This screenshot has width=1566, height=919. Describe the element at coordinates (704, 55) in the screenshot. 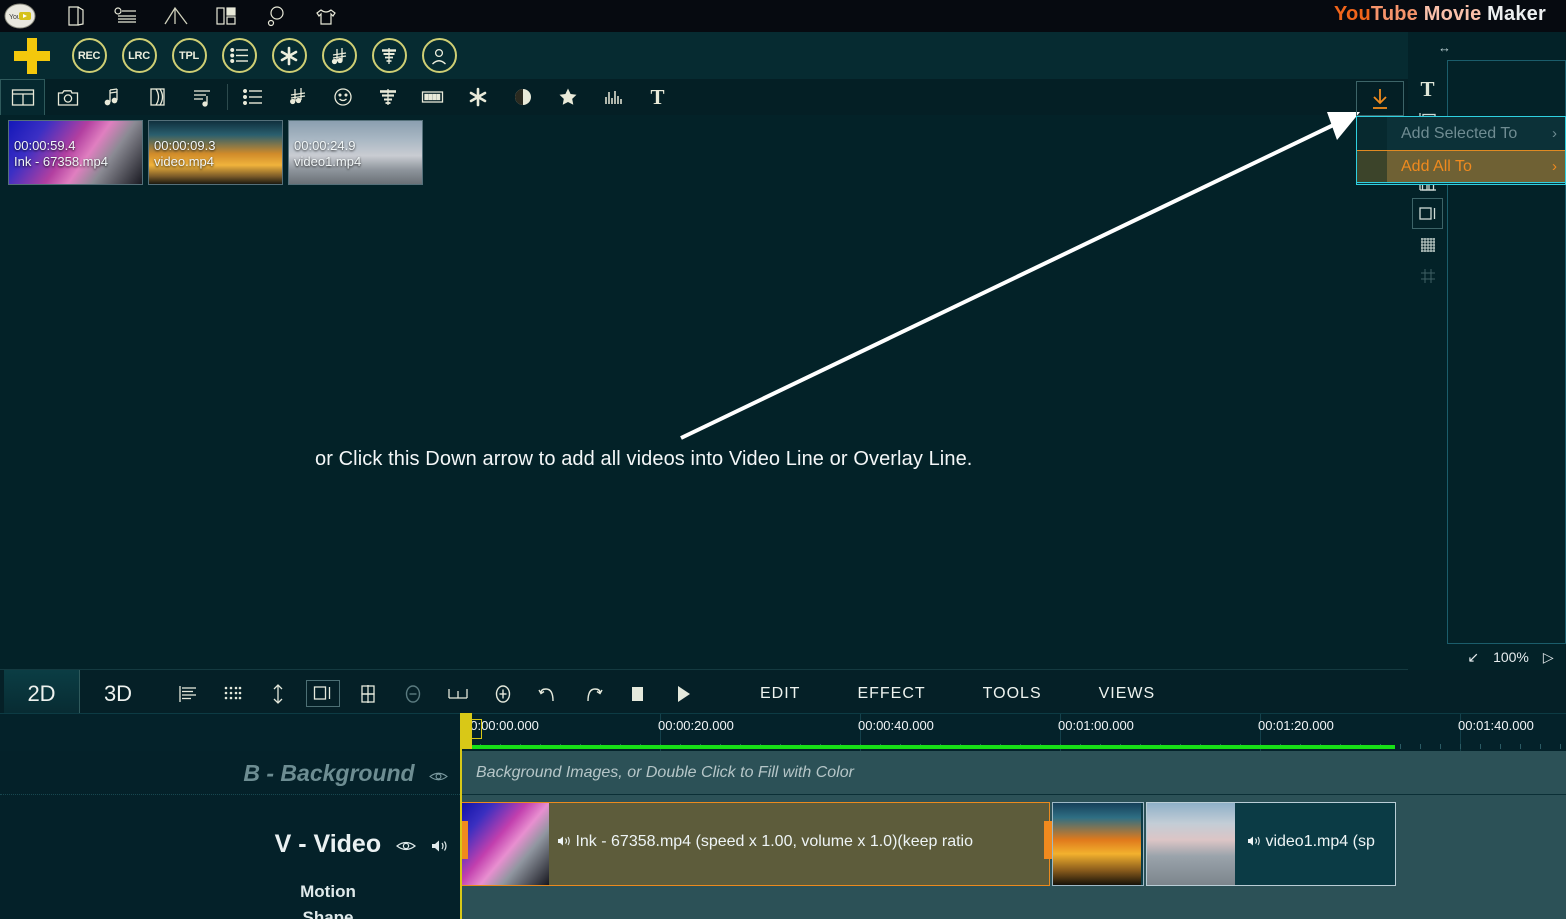

I see `round-toolbar: REC LRC TPL` at that location.